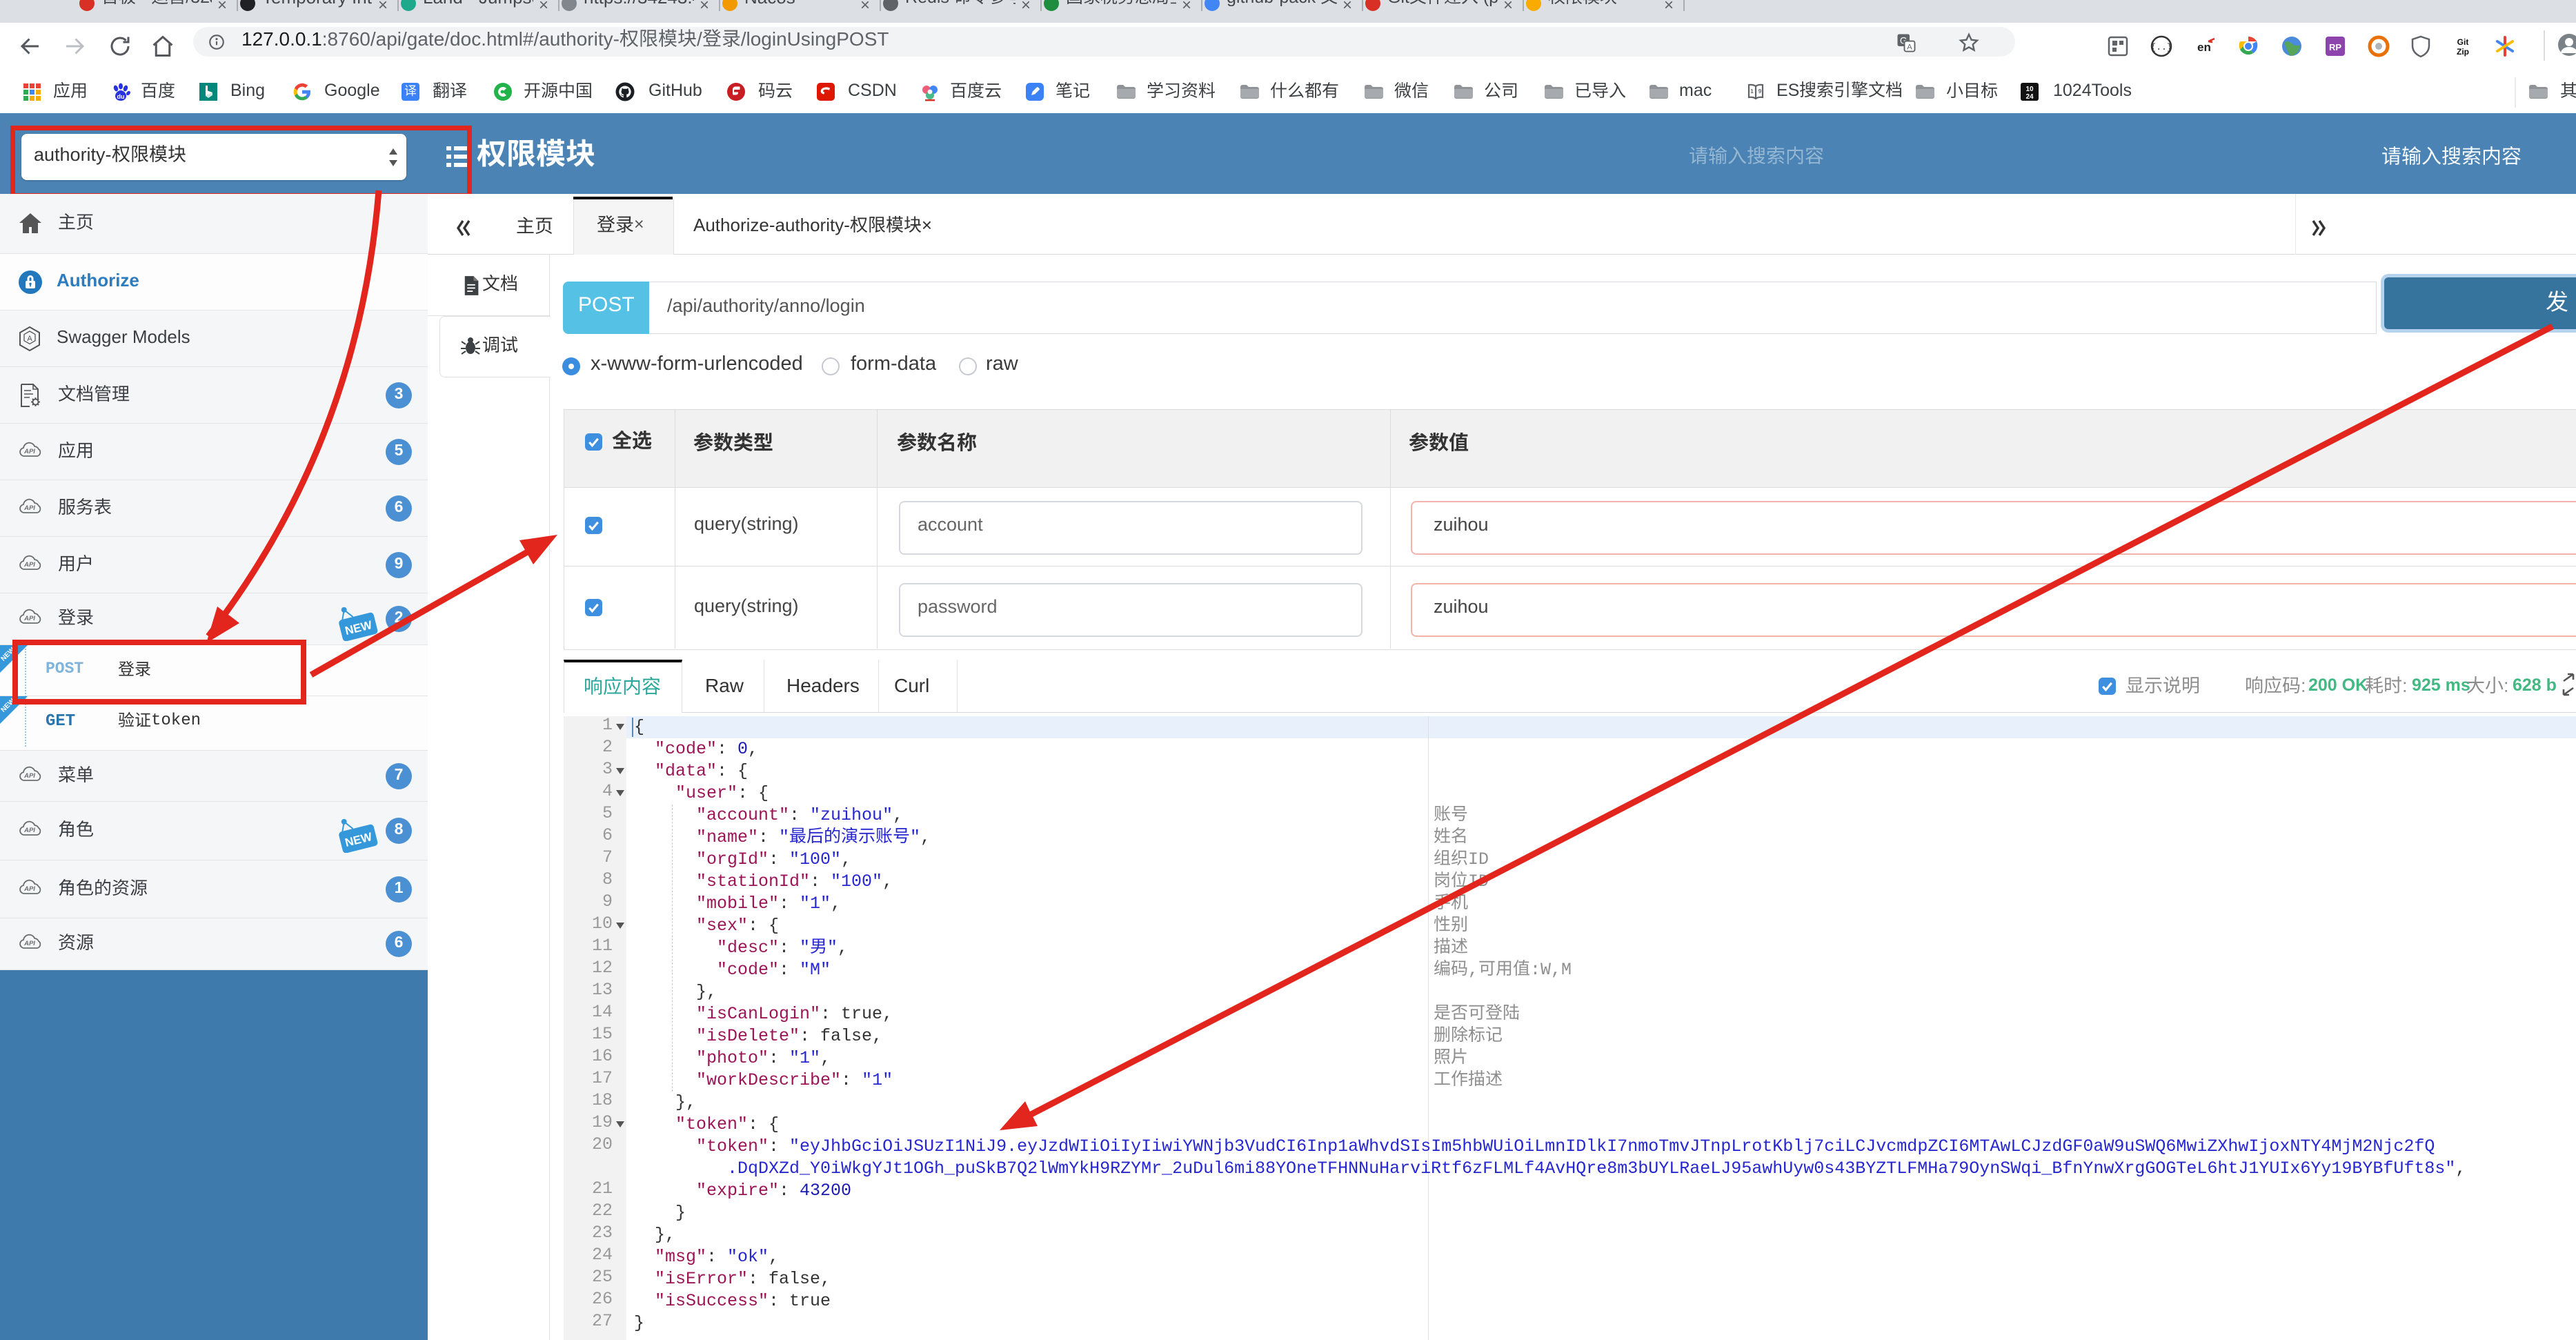 Image resolution: width=2576 pixels, height=1340 pixels. What do you see at coordinates (1752, 92) in the screenshot?
I see `svg-text: 1` at bounding box center [1752, 92].